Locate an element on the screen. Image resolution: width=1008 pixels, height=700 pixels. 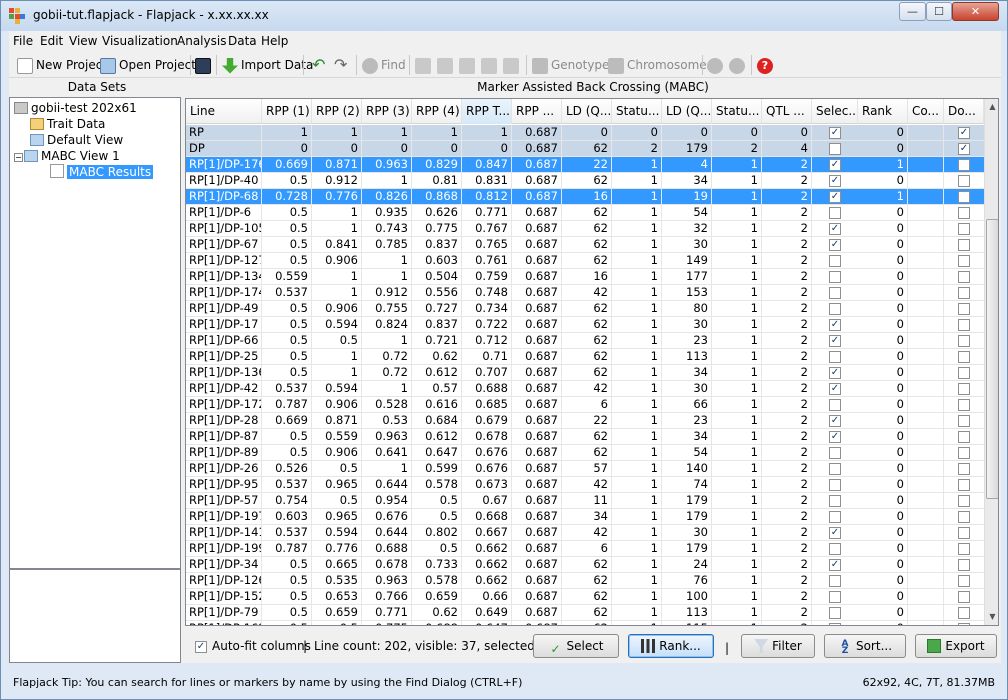
save-button is located at coordinates (204, 65).